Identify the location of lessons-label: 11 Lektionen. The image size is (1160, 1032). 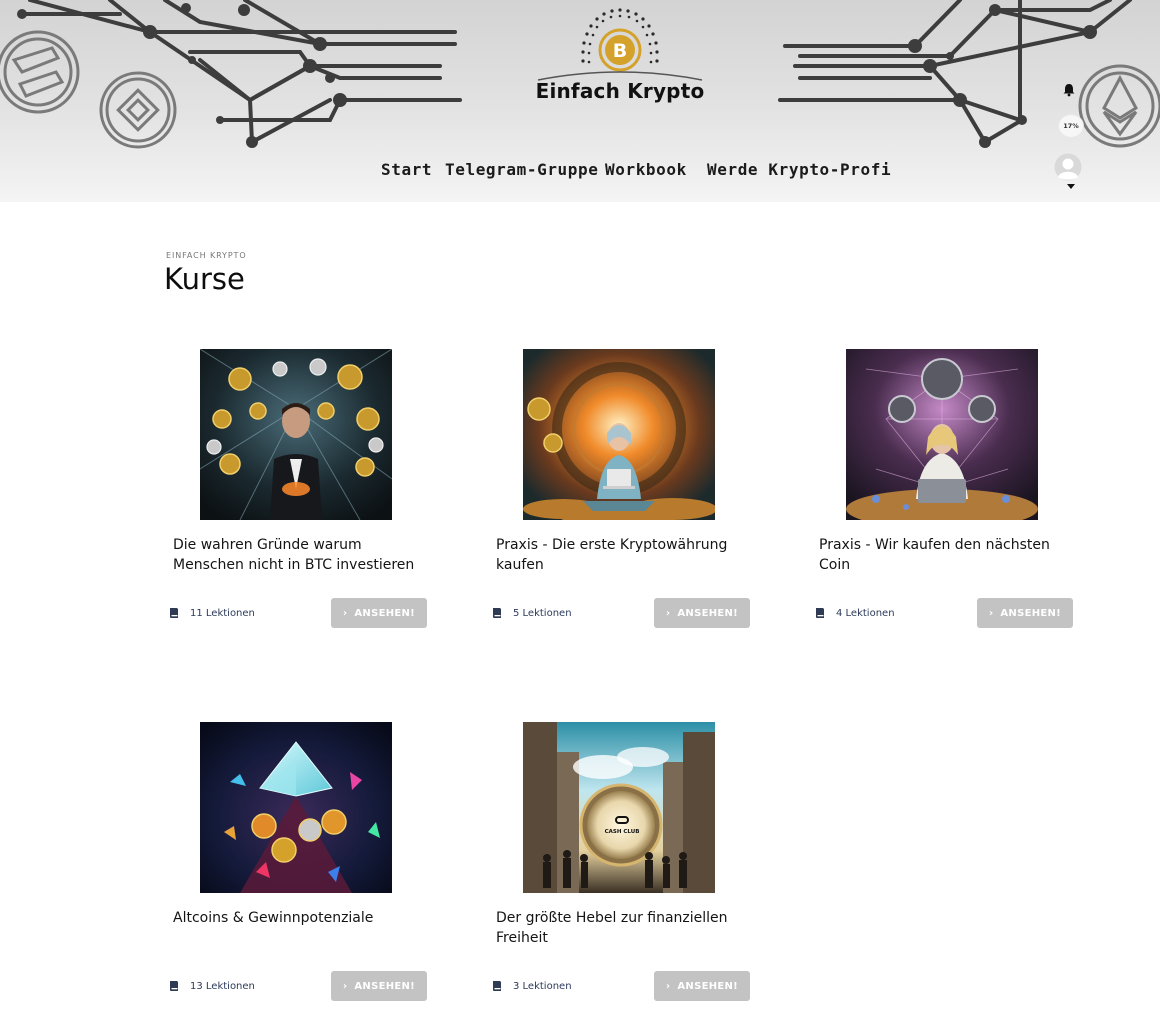
(222, 613).